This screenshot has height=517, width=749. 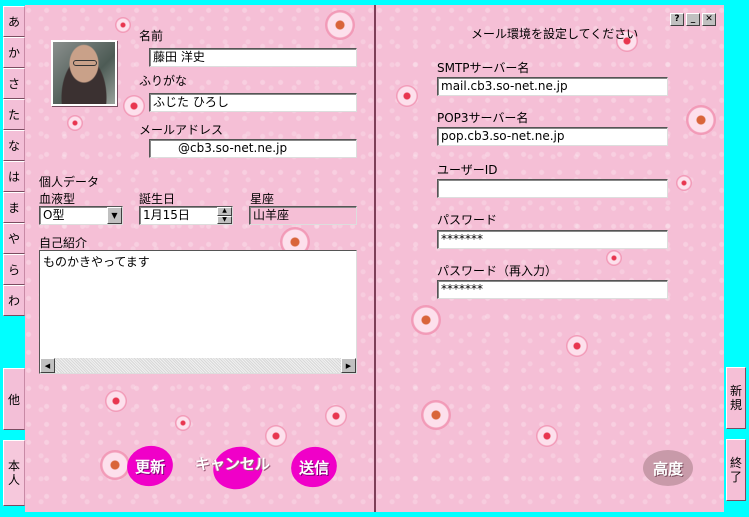 I want to click on exit-tab: 終了, so click(x=736, y=470).